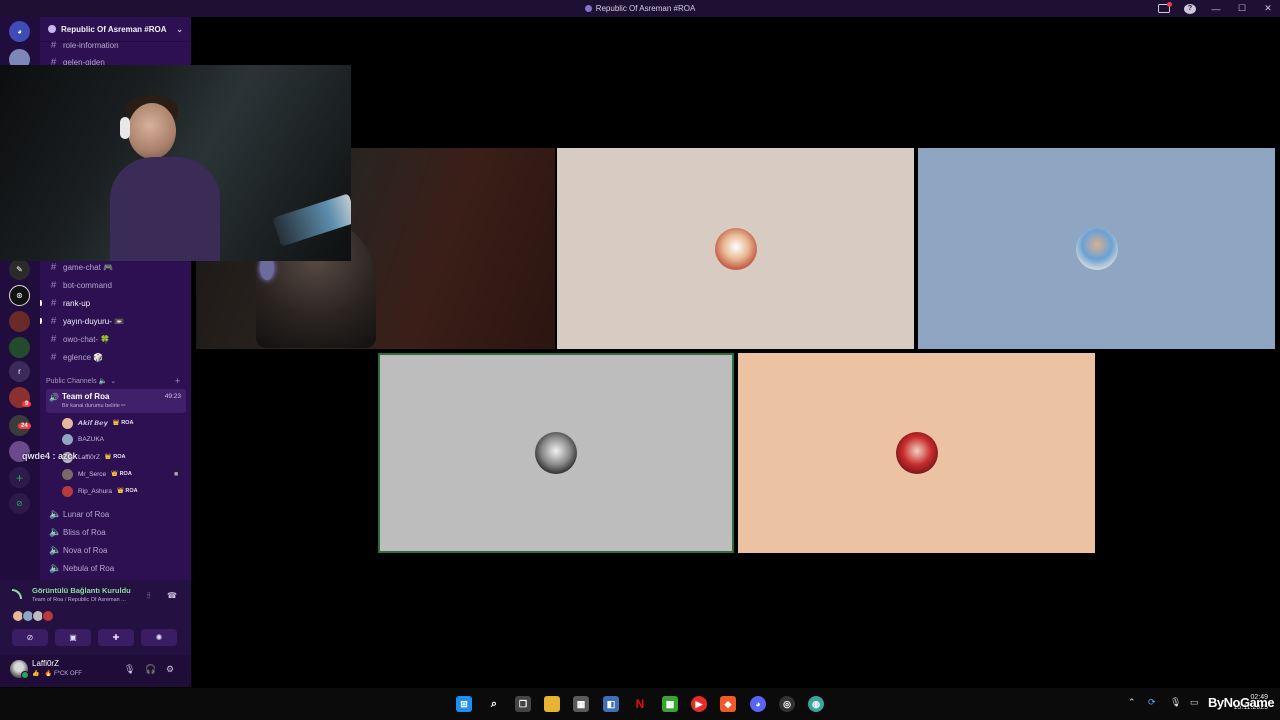 The height and width of the screenshot is (720, 1280). I want to click on chevron-up-icon: ⌃, so click(1132, 702).